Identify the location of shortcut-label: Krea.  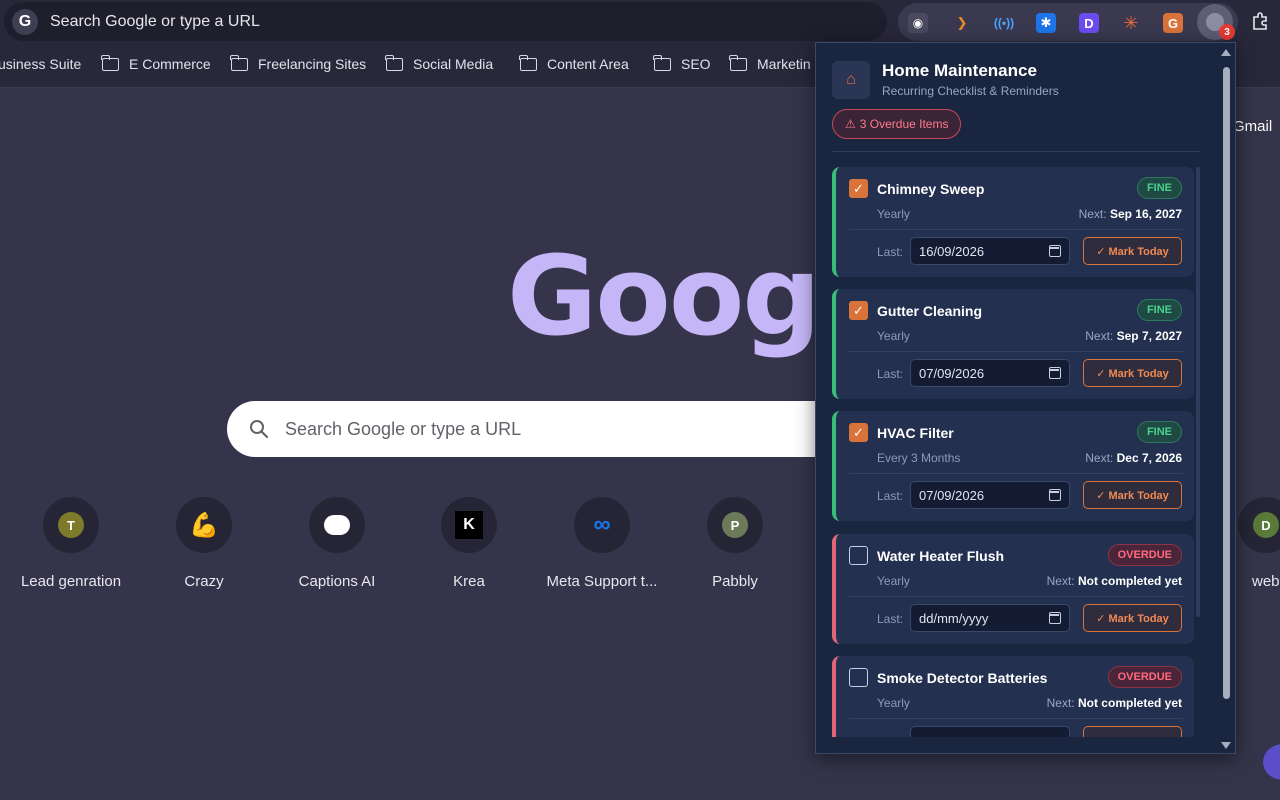
(469, 581).